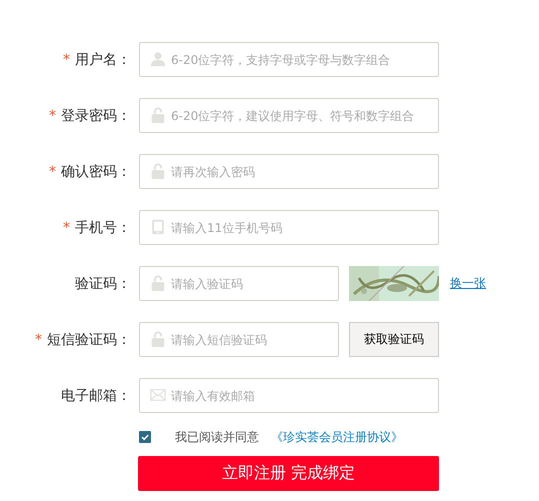  I want to click on input-field: 6-20位字符，支持字母或字母与数字组合, so click(289, 59).